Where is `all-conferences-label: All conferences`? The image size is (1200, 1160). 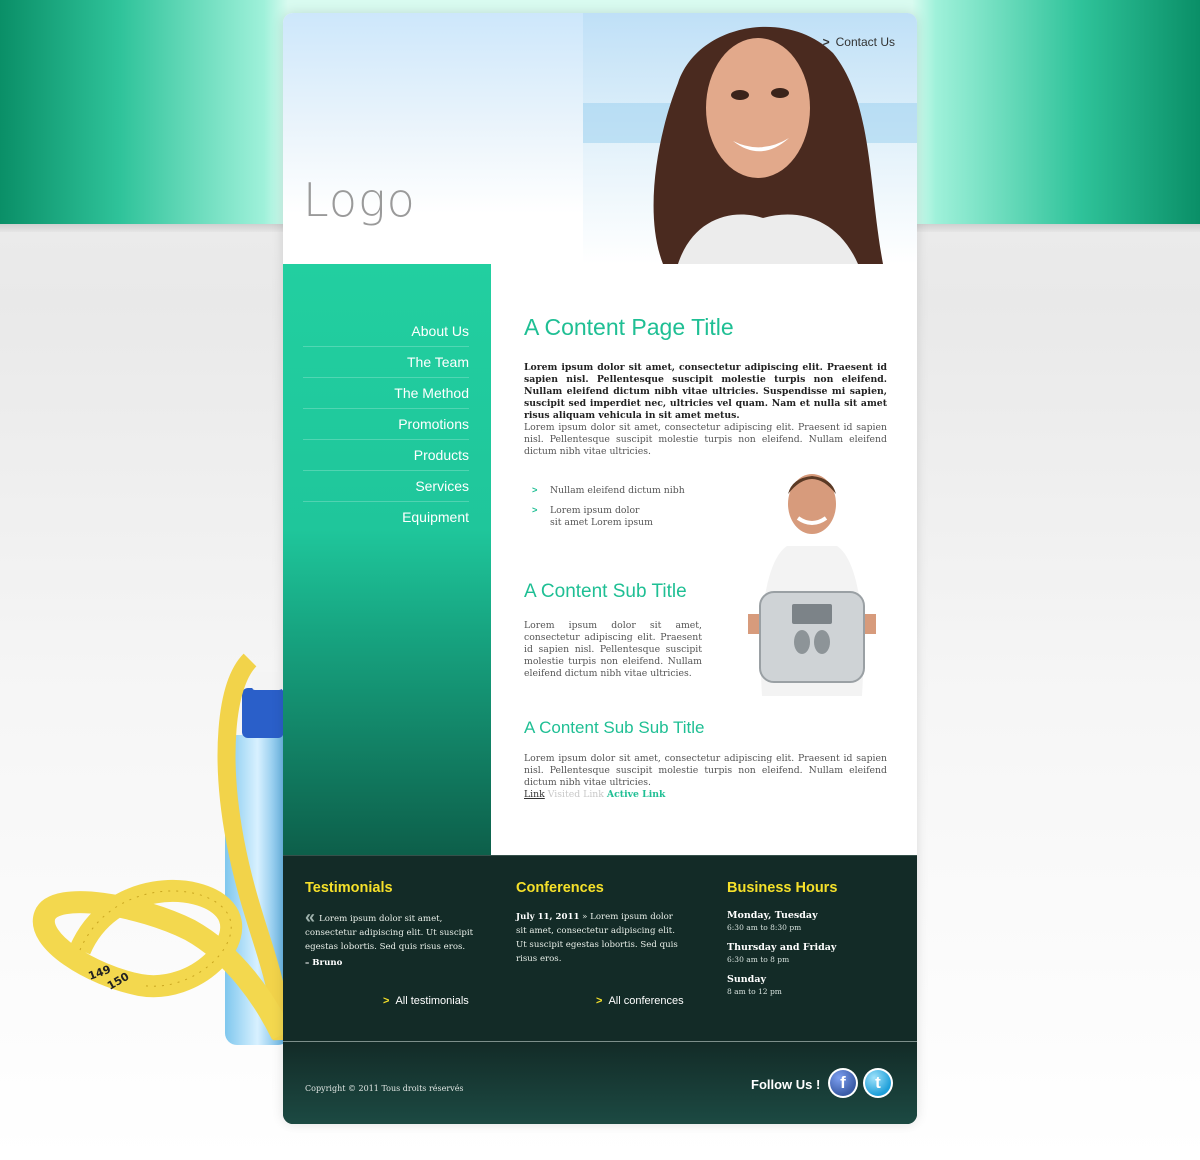
all-conferences-label: All conferences is located at coordinates (646, 1001).